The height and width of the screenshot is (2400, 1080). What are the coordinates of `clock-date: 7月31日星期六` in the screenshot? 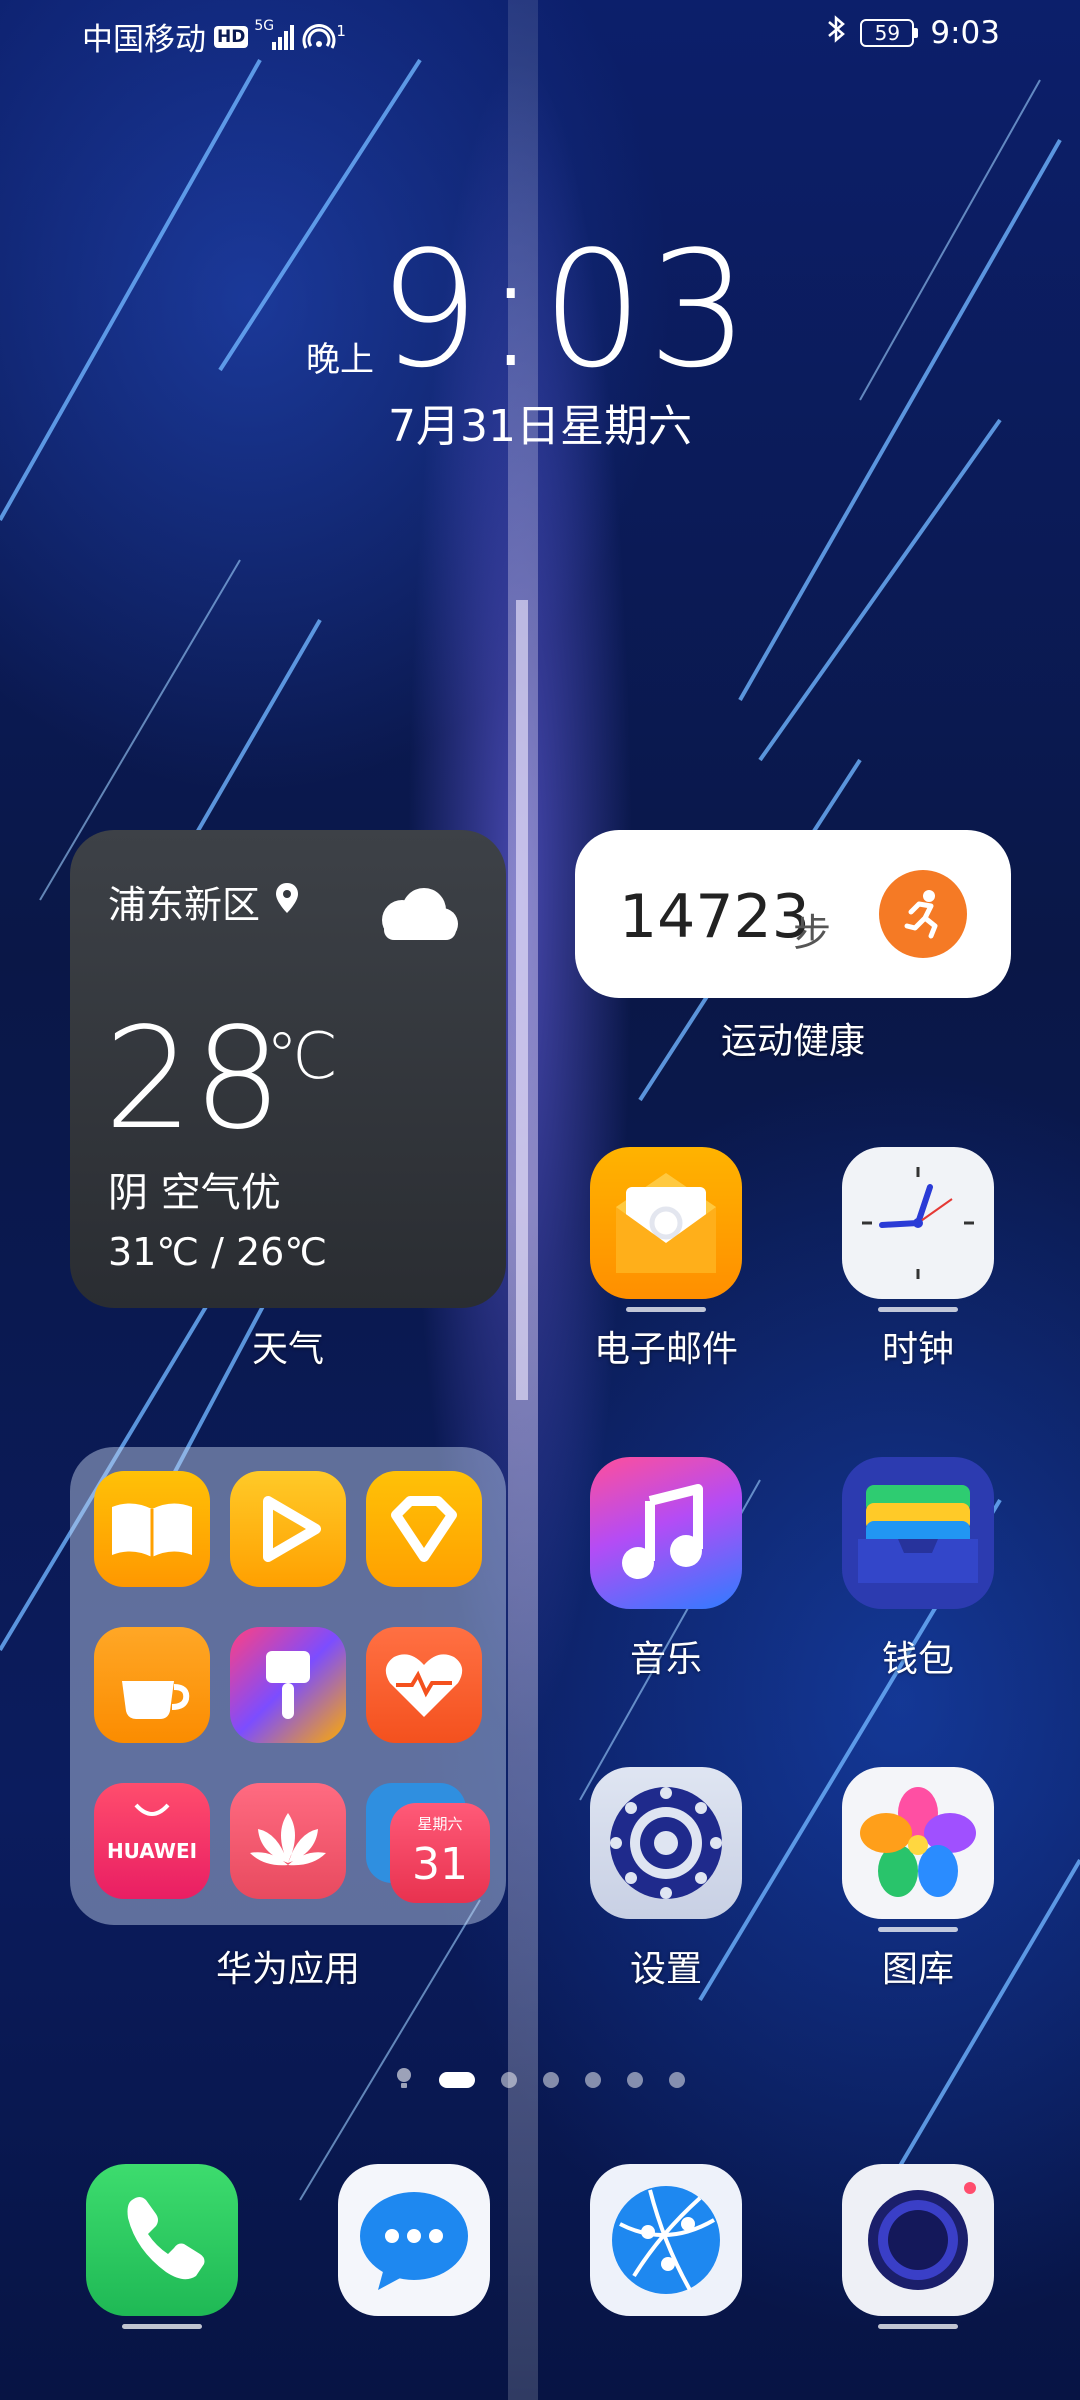 It's located at (540, 426).